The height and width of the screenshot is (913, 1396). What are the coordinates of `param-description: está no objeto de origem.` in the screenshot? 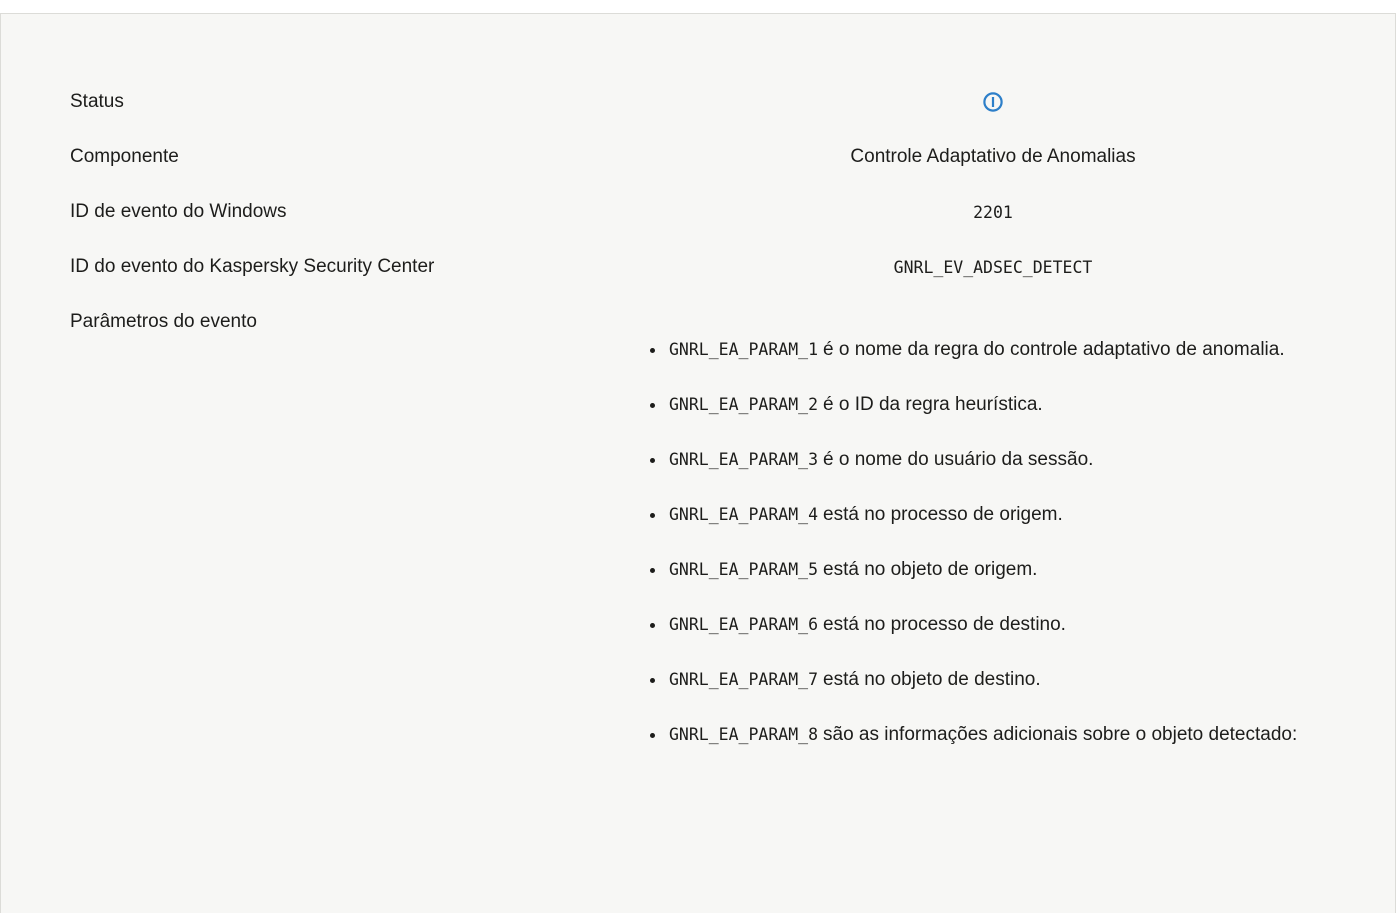 It's located at (930, 569).